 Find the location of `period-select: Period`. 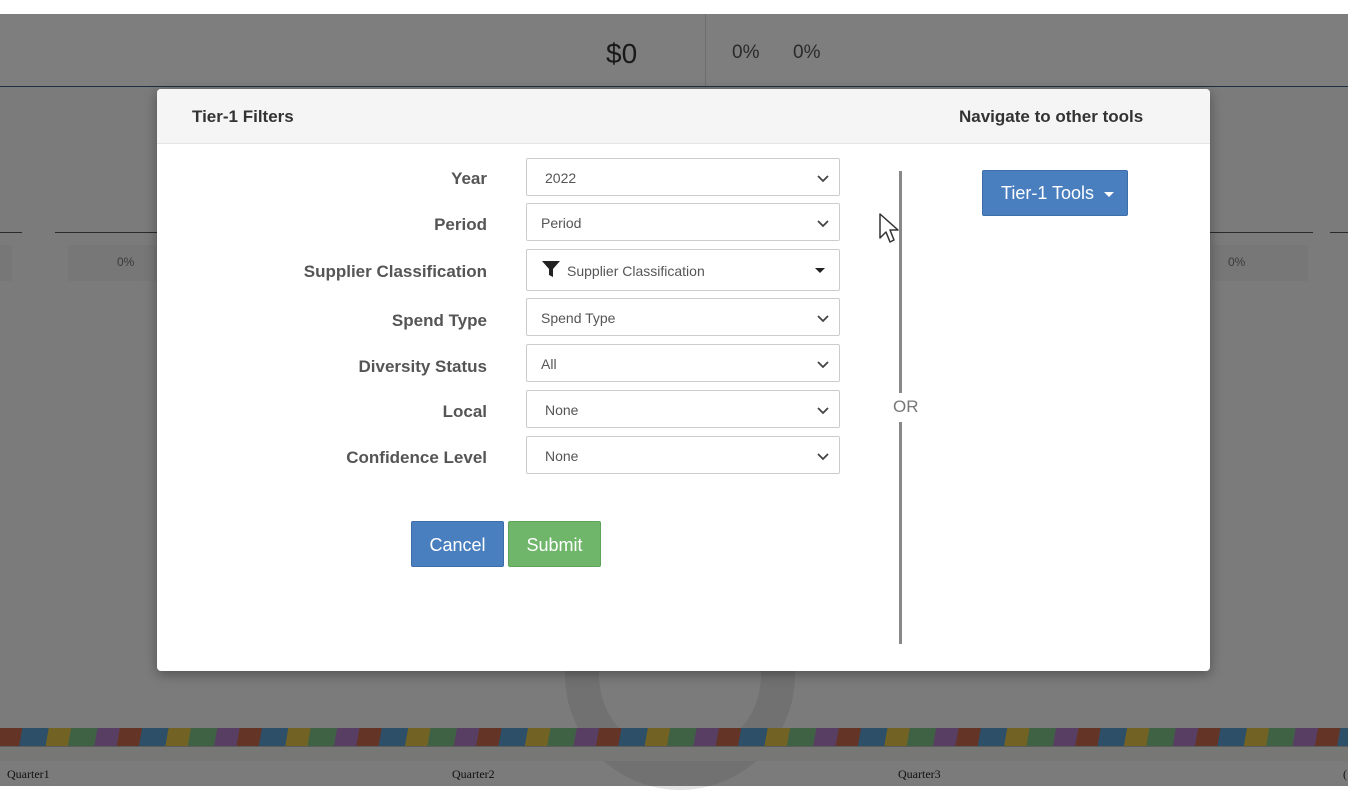

period-select: Period is located at coordinates (683, 222).